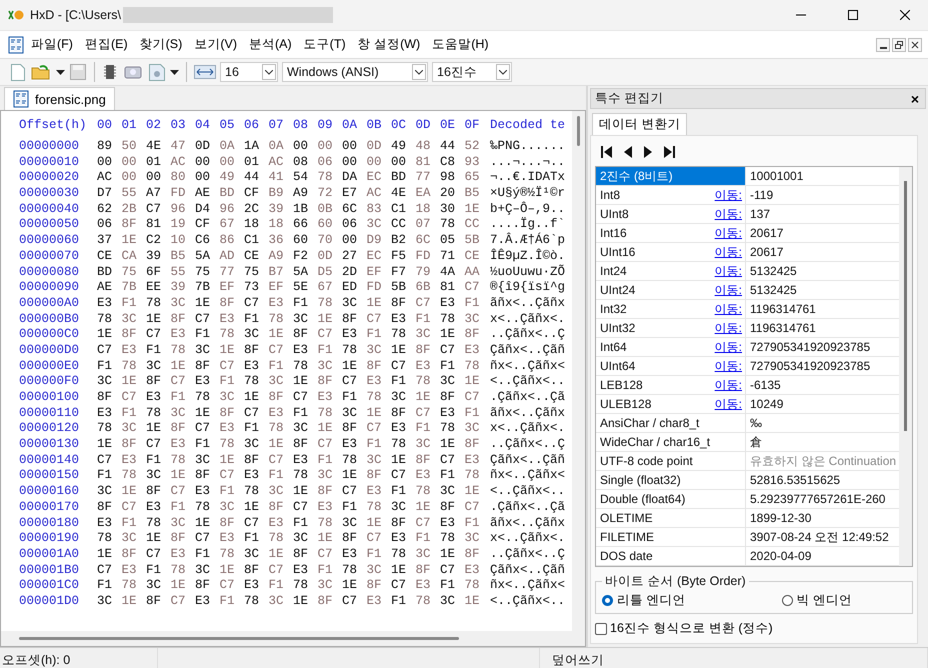 Image resolution: width=928 pixels, height=668 pixels. What do you see at coordinates (326, 602) in the screenshot?
I see `hex-byte: 8F` at bounding box center [326, 602].